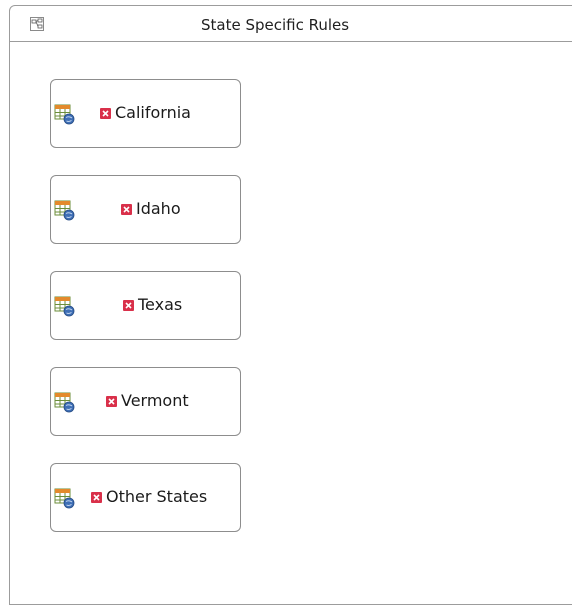 Image resolution: width=572 pixels, height=605 pixels. What do you see at coordinates (153, 112) in the screenshot?
I see `rule-name: California` at bounding box center [153, 112].